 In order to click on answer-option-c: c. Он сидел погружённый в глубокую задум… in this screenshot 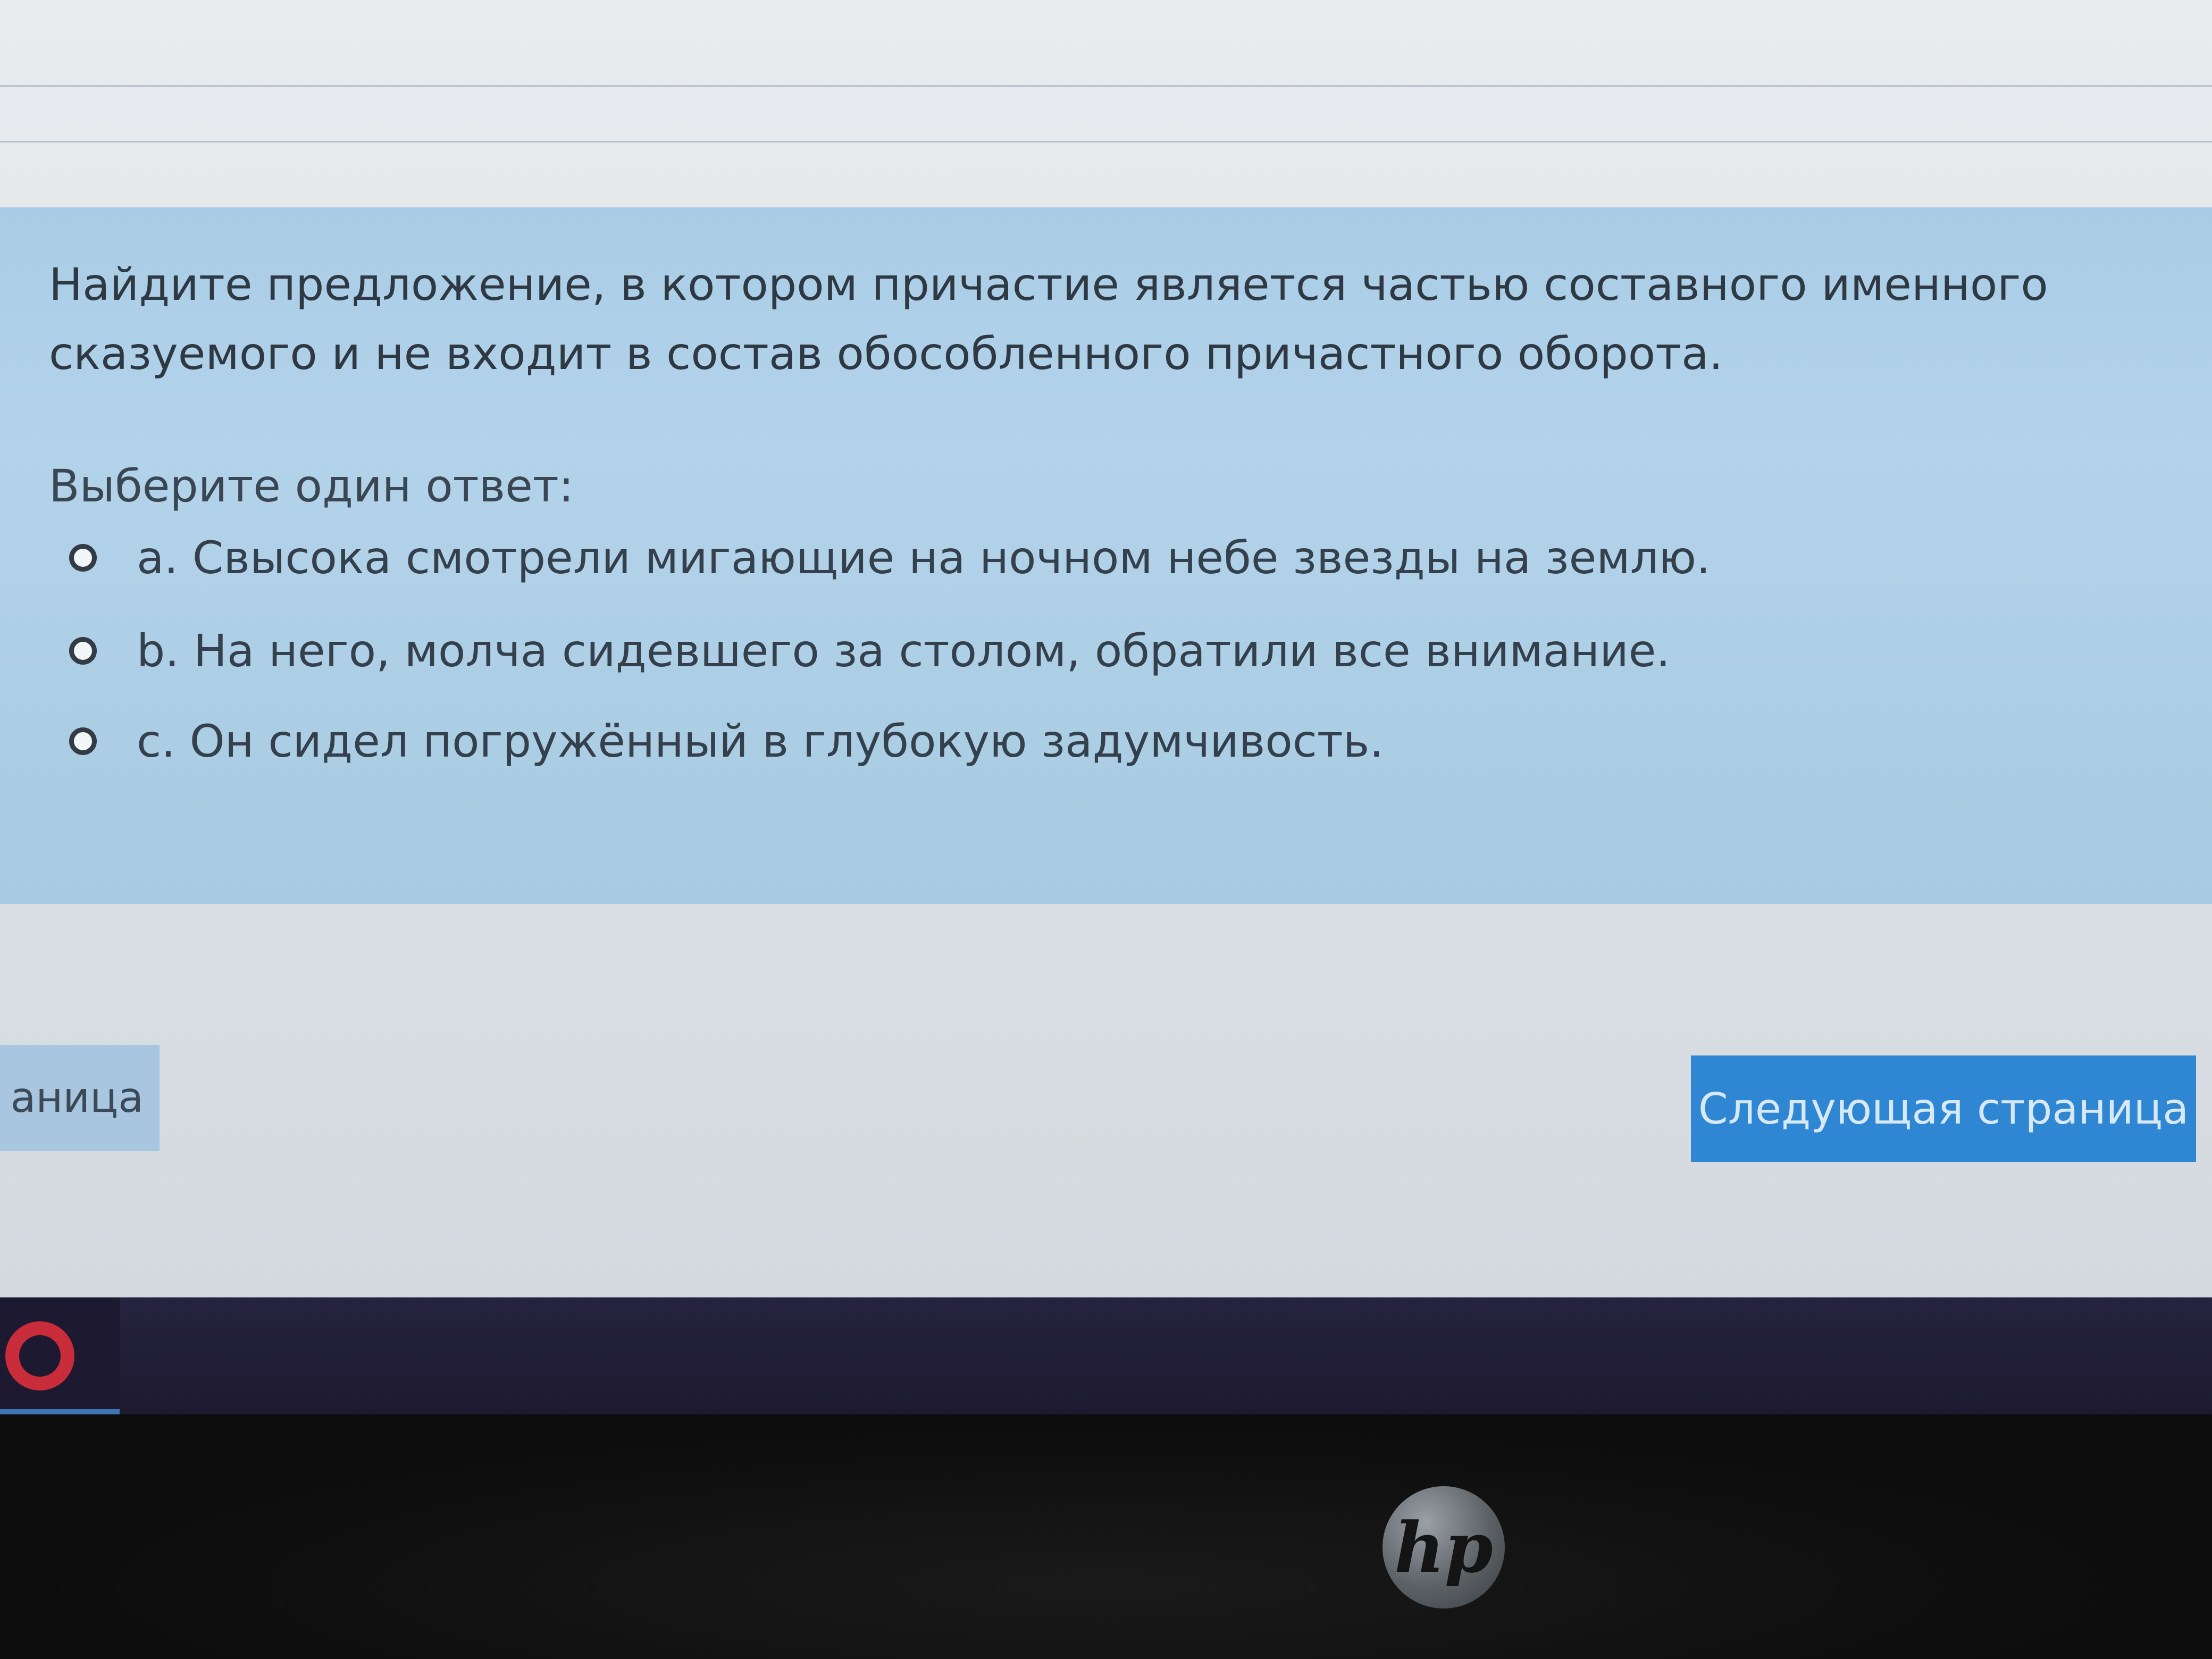, I will do `click(726, 741)`.